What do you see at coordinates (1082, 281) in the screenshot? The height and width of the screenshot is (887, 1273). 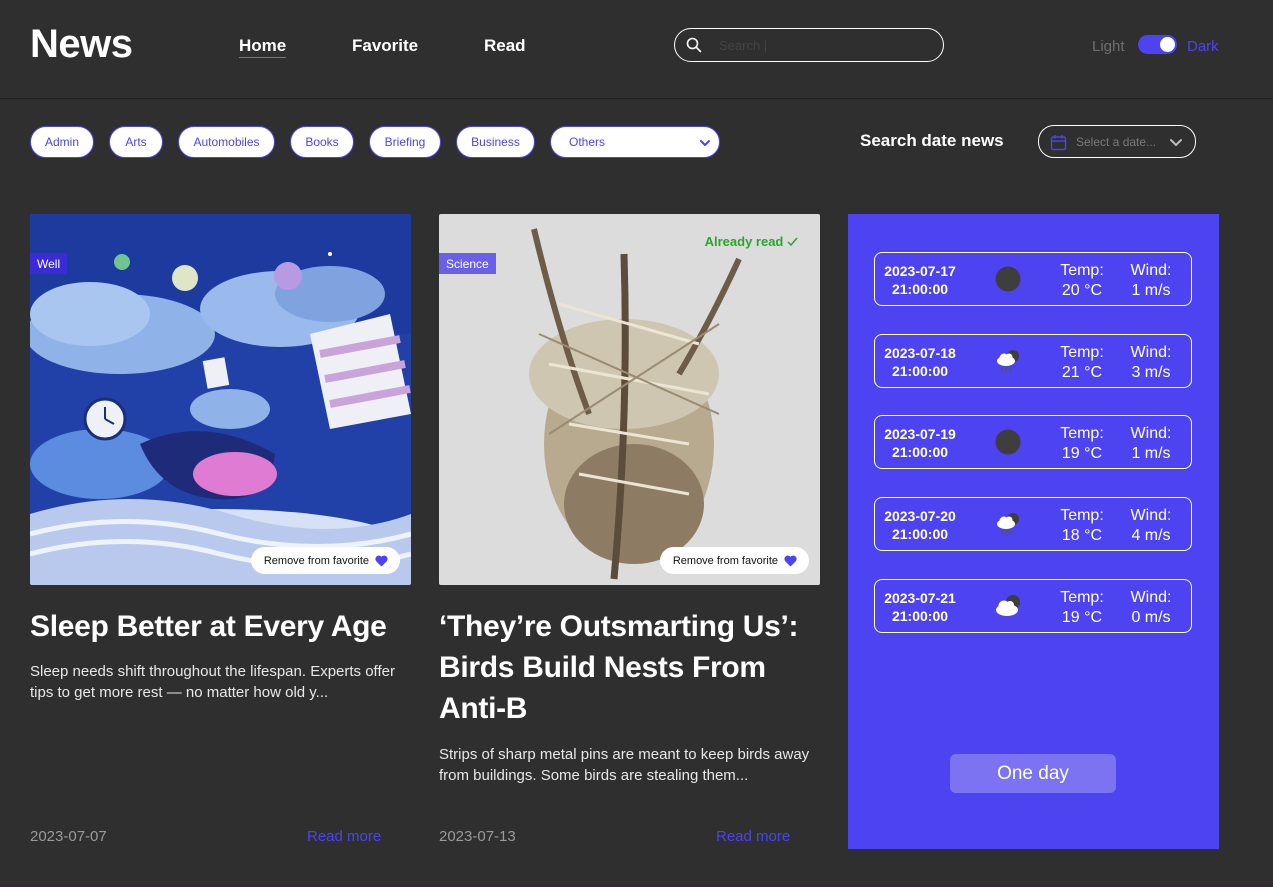 I see `forecast-temp: Temp: 20 °C` at bounding box center [1082, 281].